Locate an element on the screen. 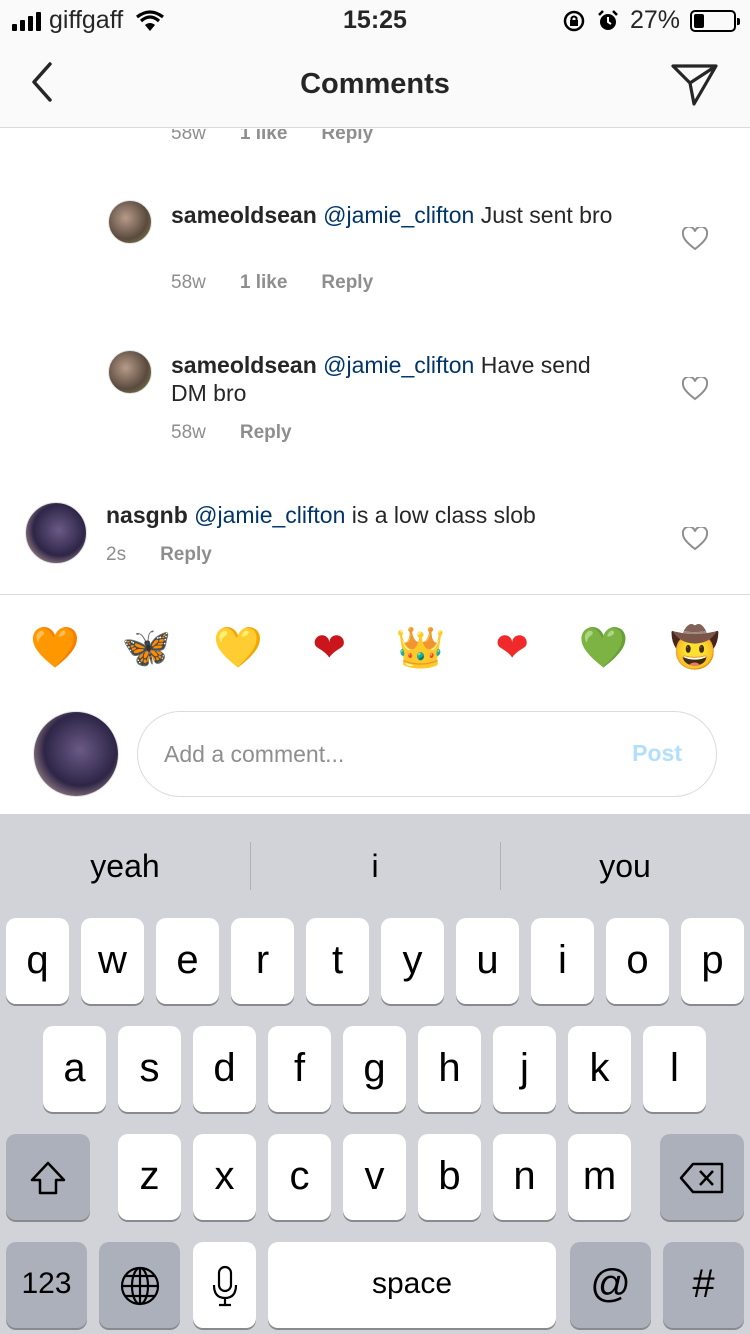 This screenshot has width=750, height=1334. dictation-key is located at coordinates (224, 1285).